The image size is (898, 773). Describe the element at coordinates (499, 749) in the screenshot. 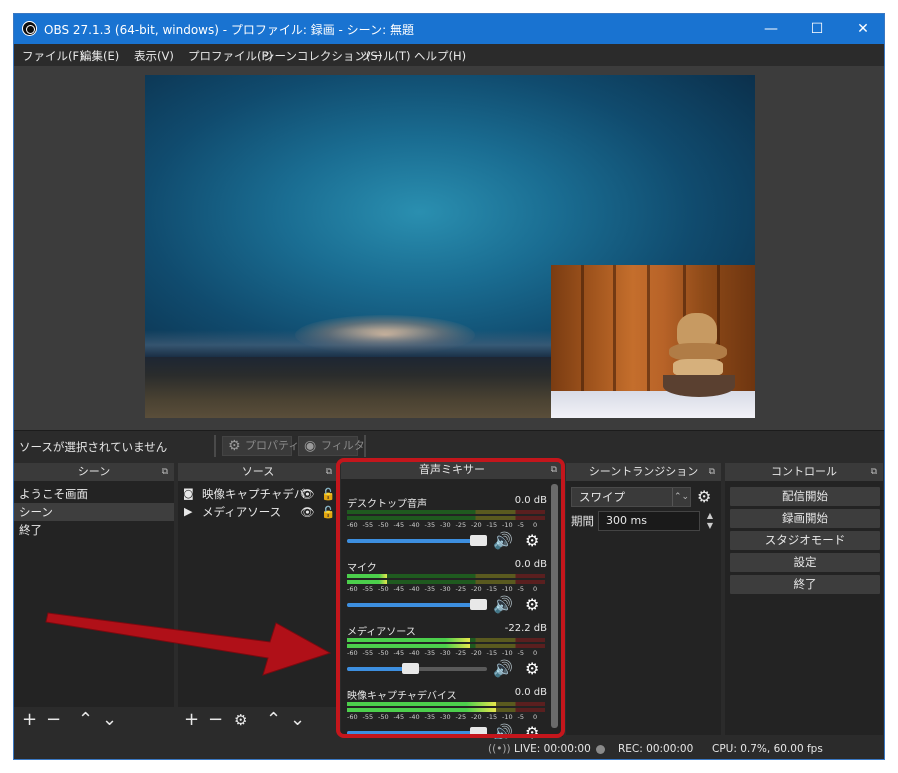

I see `live-icon: ((•))` at that location.